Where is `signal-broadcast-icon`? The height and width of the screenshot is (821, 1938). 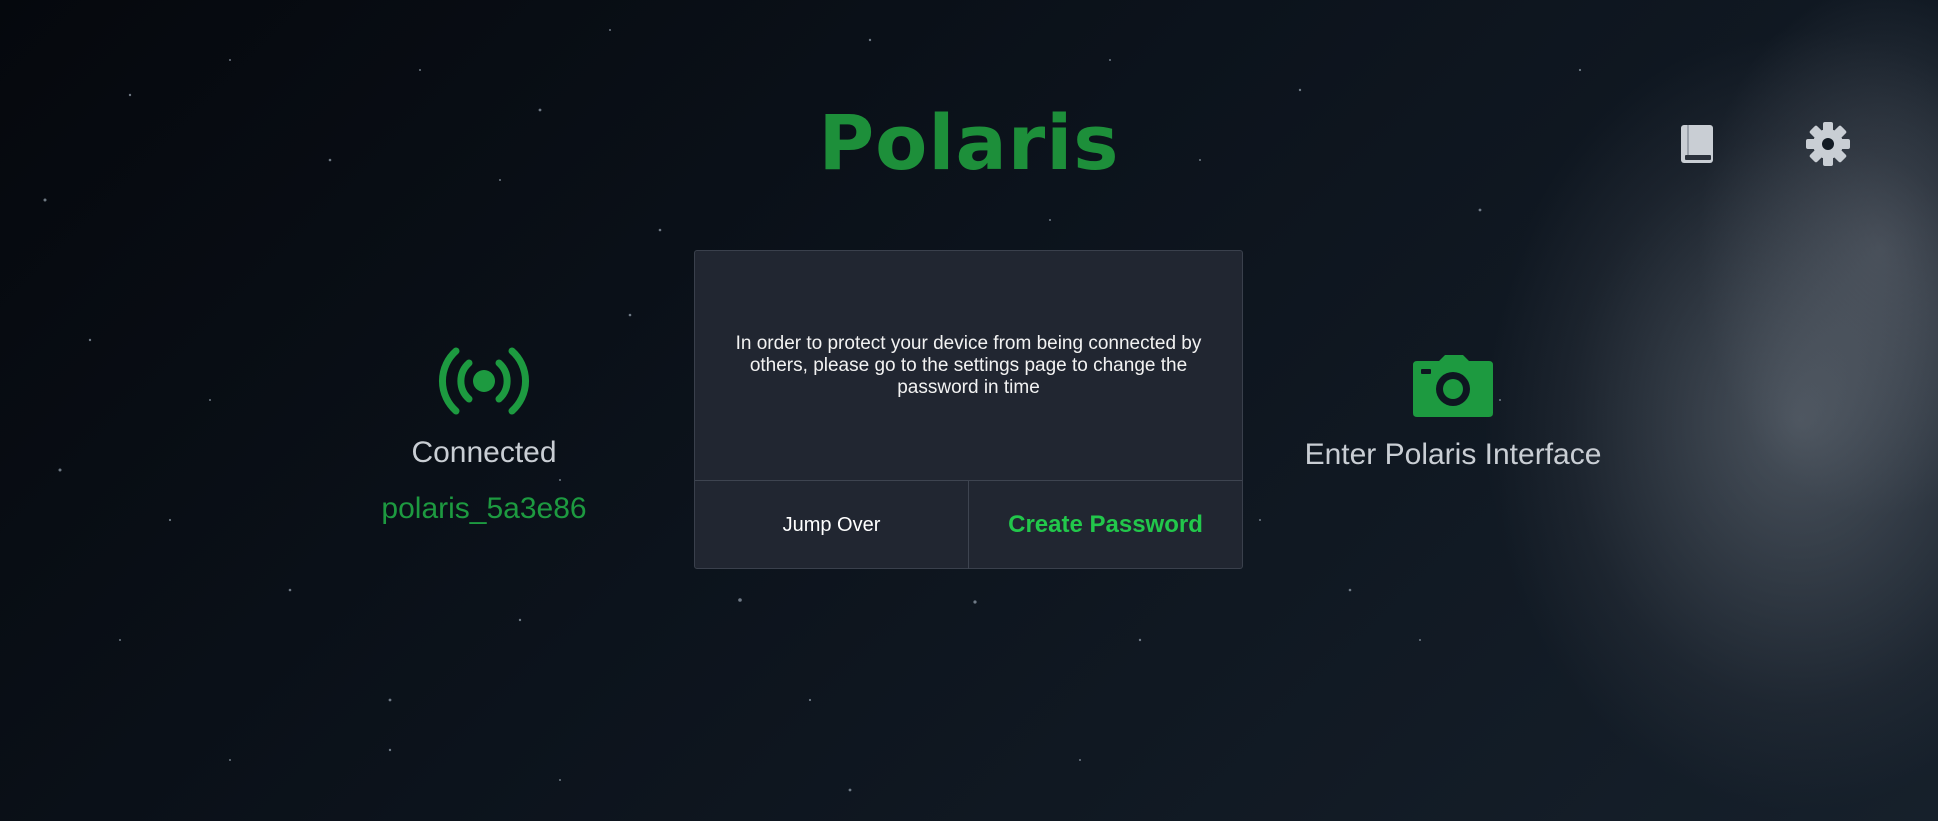 signal-broadcast-icon is located at coordinates (484, 381).